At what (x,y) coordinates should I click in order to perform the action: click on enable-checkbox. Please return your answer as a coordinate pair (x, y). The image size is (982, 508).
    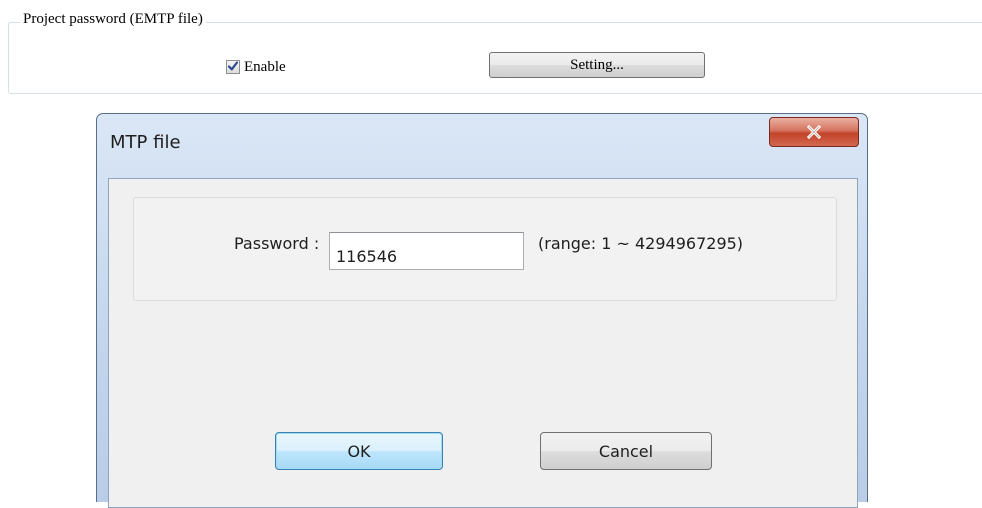
    Looking at the image, I should click on (233, 67).